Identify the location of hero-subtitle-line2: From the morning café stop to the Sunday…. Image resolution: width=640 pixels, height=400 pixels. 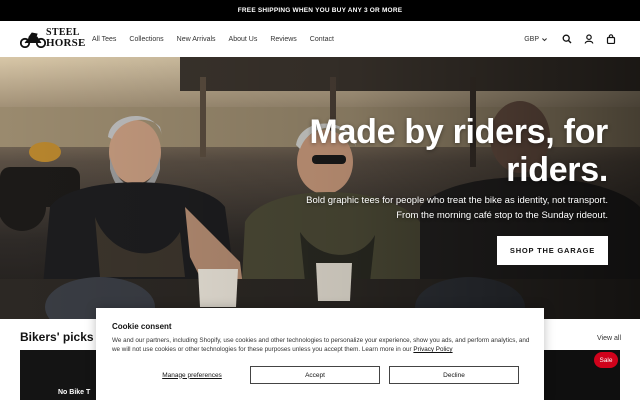
(502, 215).